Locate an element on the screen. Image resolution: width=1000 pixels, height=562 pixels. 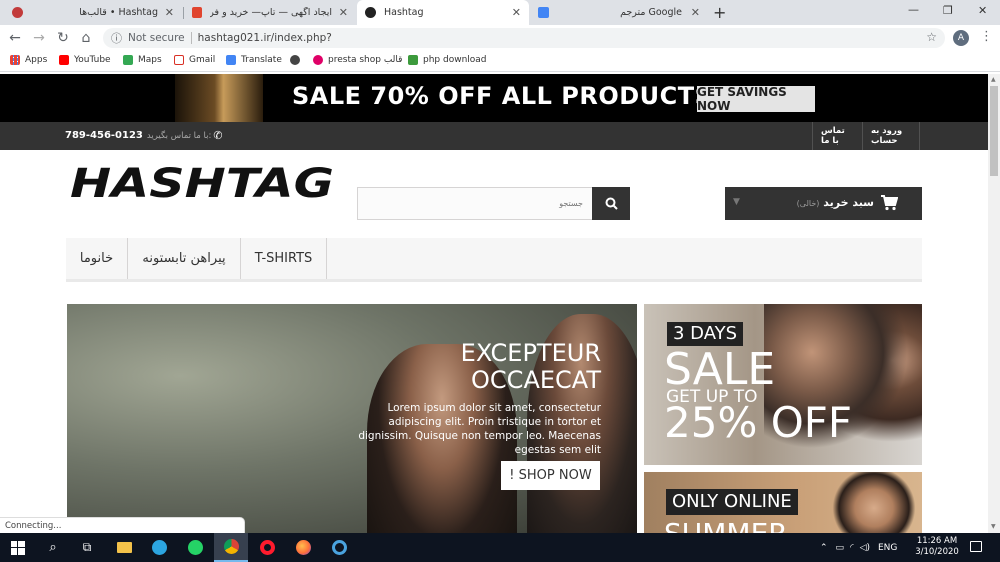
phone-number: 789-456-0123 is located at coordinates (104, 135).